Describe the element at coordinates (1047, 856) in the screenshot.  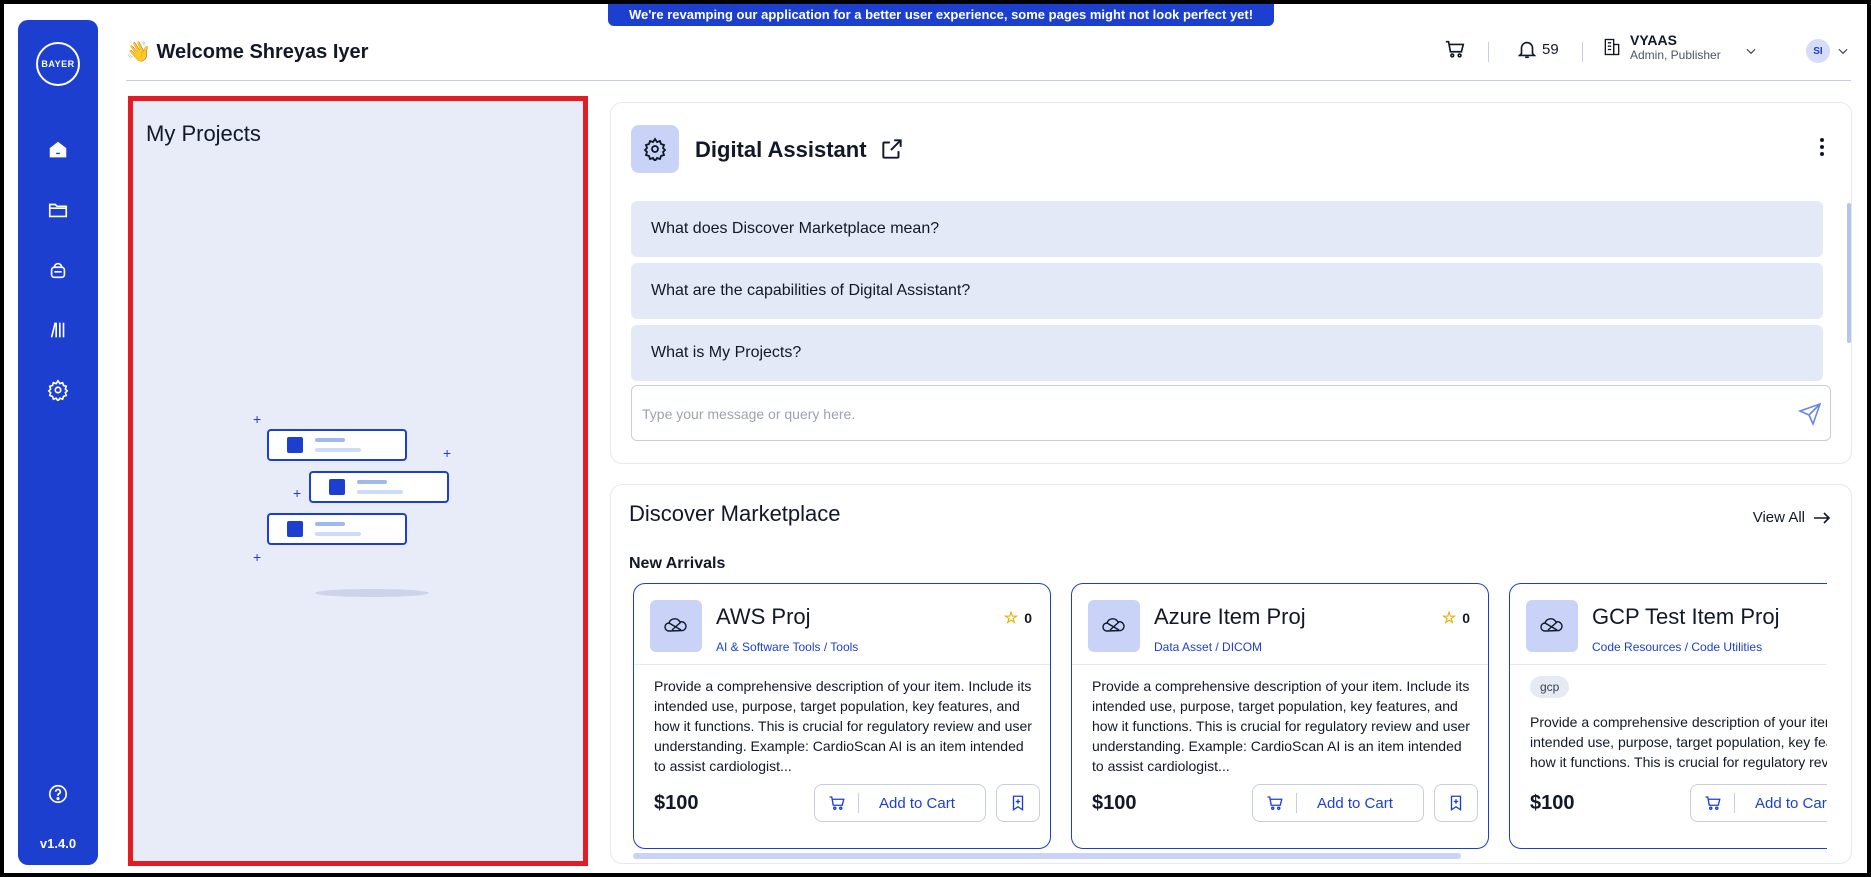
I see `carousel-scrollbar` at that location.